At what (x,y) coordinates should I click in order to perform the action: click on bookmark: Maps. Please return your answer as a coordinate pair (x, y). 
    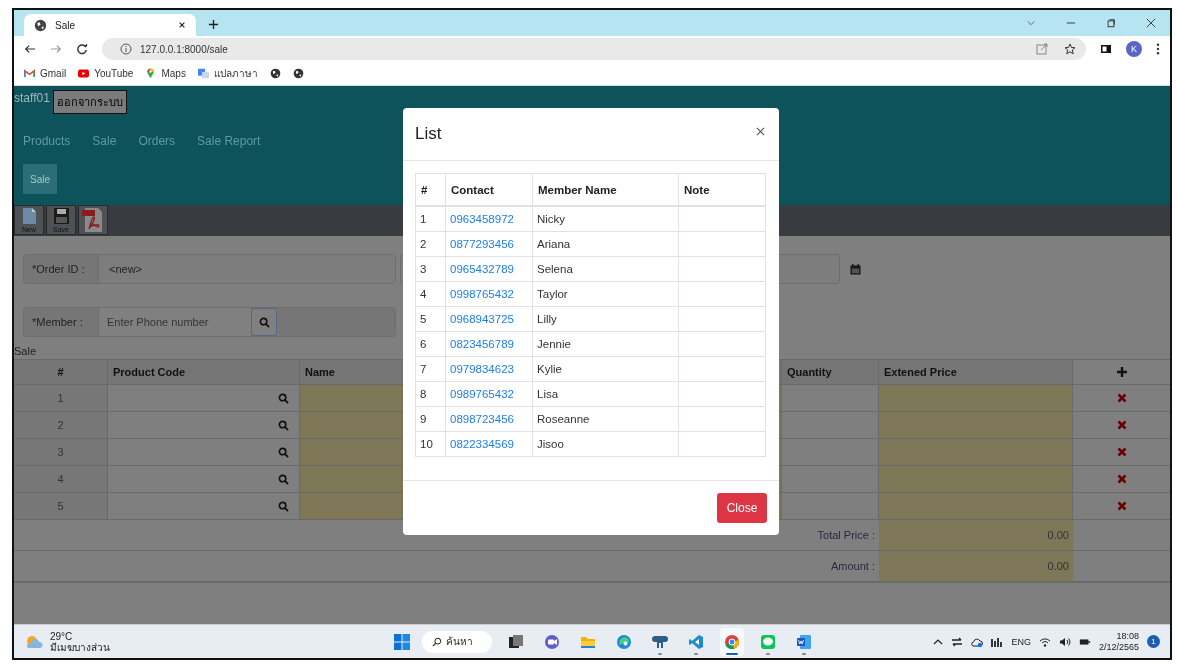
    Looking at the image, I should click on (165, 73).